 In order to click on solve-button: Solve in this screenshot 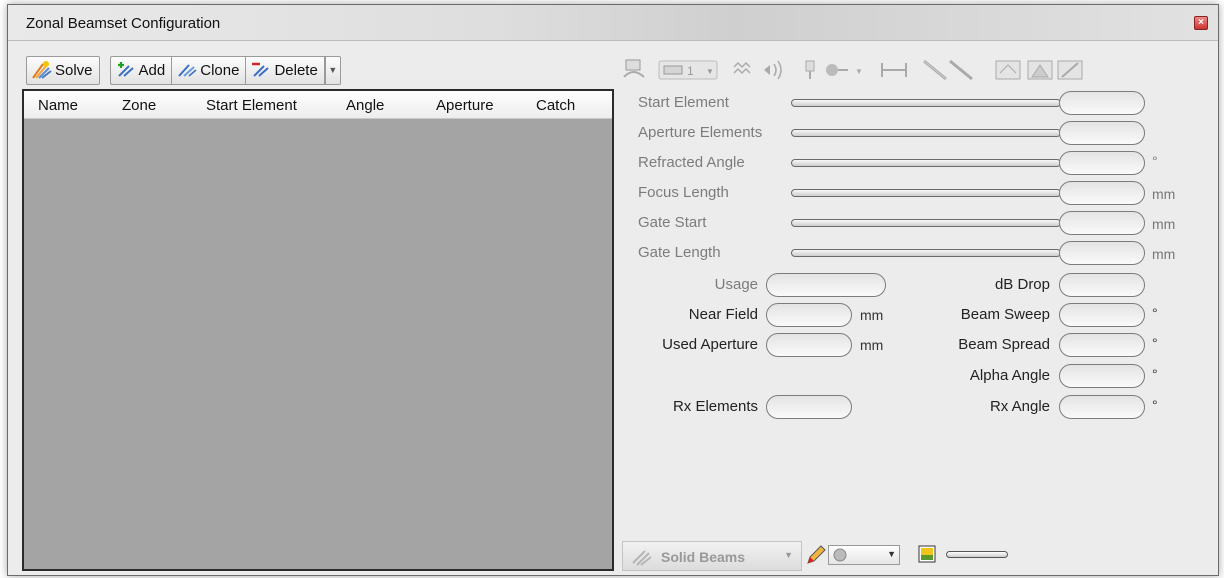, I will do `click(63, 70)`.